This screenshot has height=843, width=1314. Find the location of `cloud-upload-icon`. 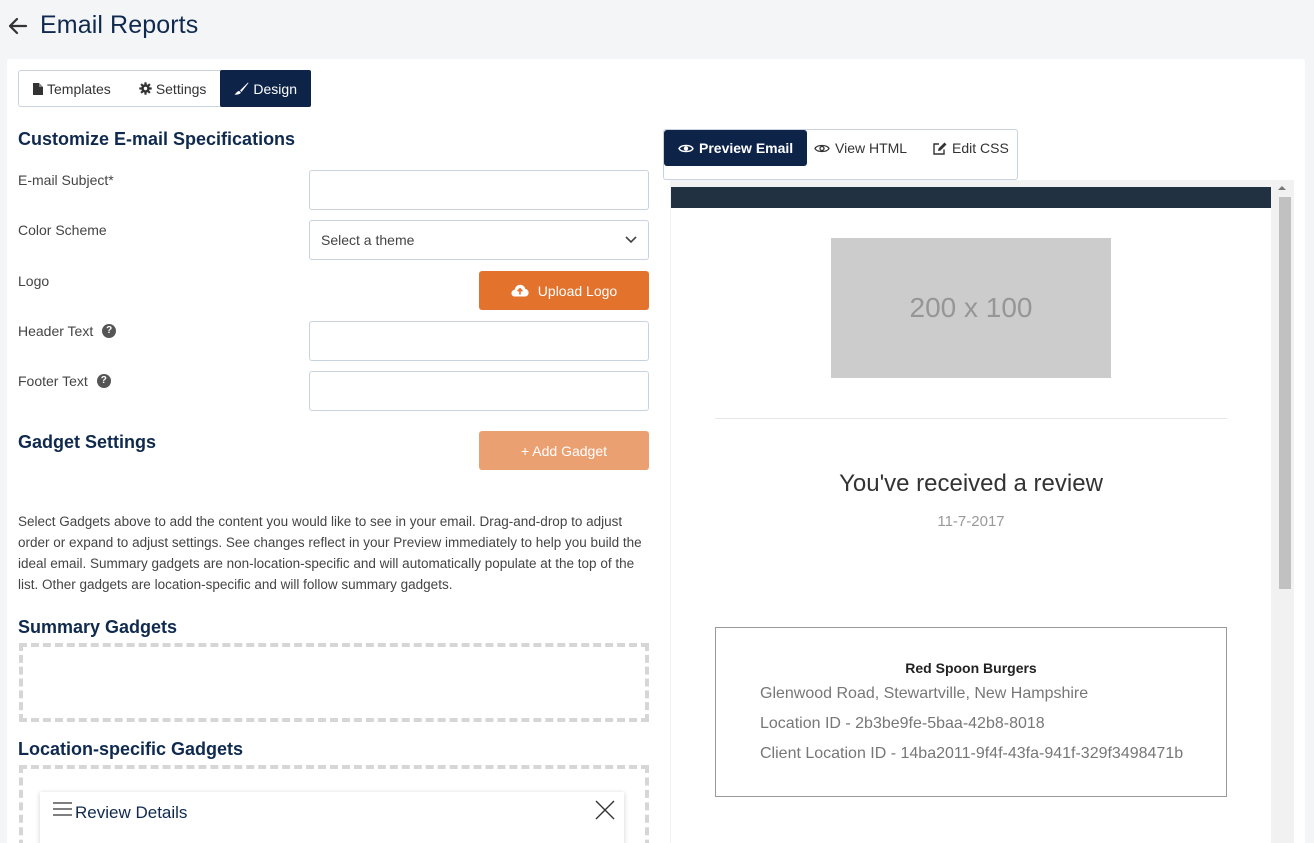

cloud-upload-icon is located at coordinates (520, 290).